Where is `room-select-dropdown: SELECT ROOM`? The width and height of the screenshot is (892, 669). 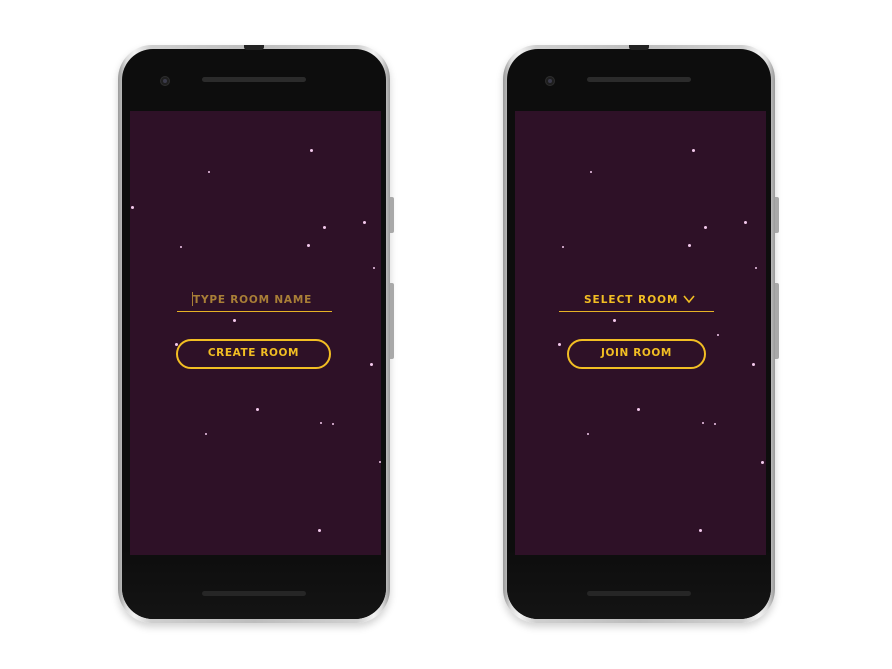
room-select-dropdown: SELECT ROOM is located at coordinates (636, 300).